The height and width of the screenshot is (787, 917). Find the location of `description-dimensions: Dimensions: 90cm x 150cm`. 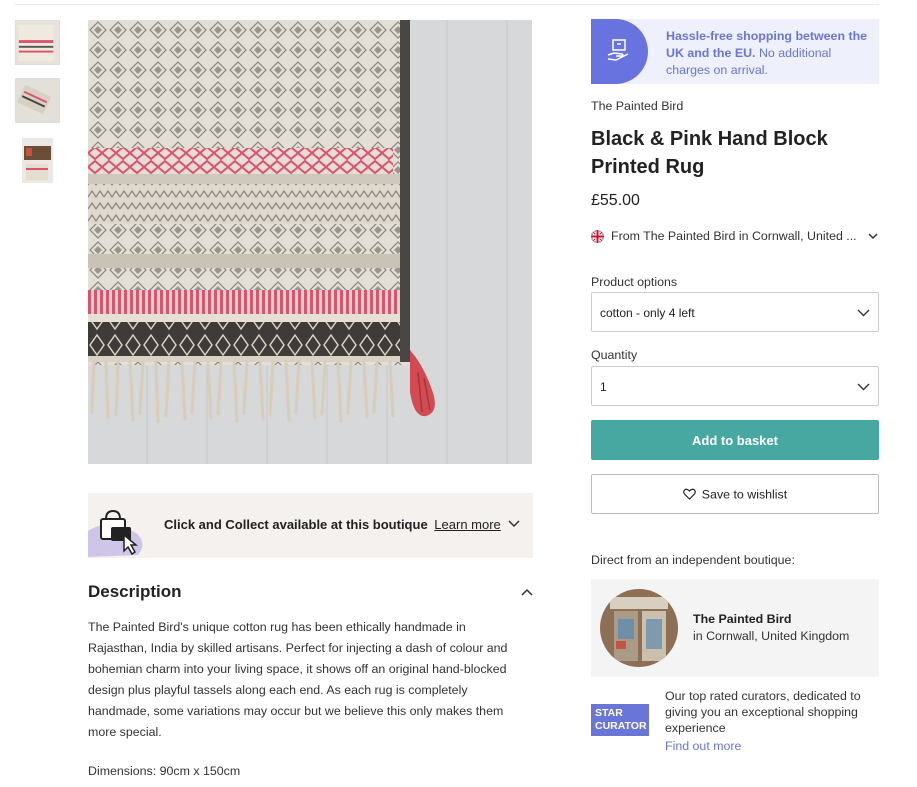

description-dimensions: Dimensions: 90cm x 150cm is located at coordinates (164, 771).